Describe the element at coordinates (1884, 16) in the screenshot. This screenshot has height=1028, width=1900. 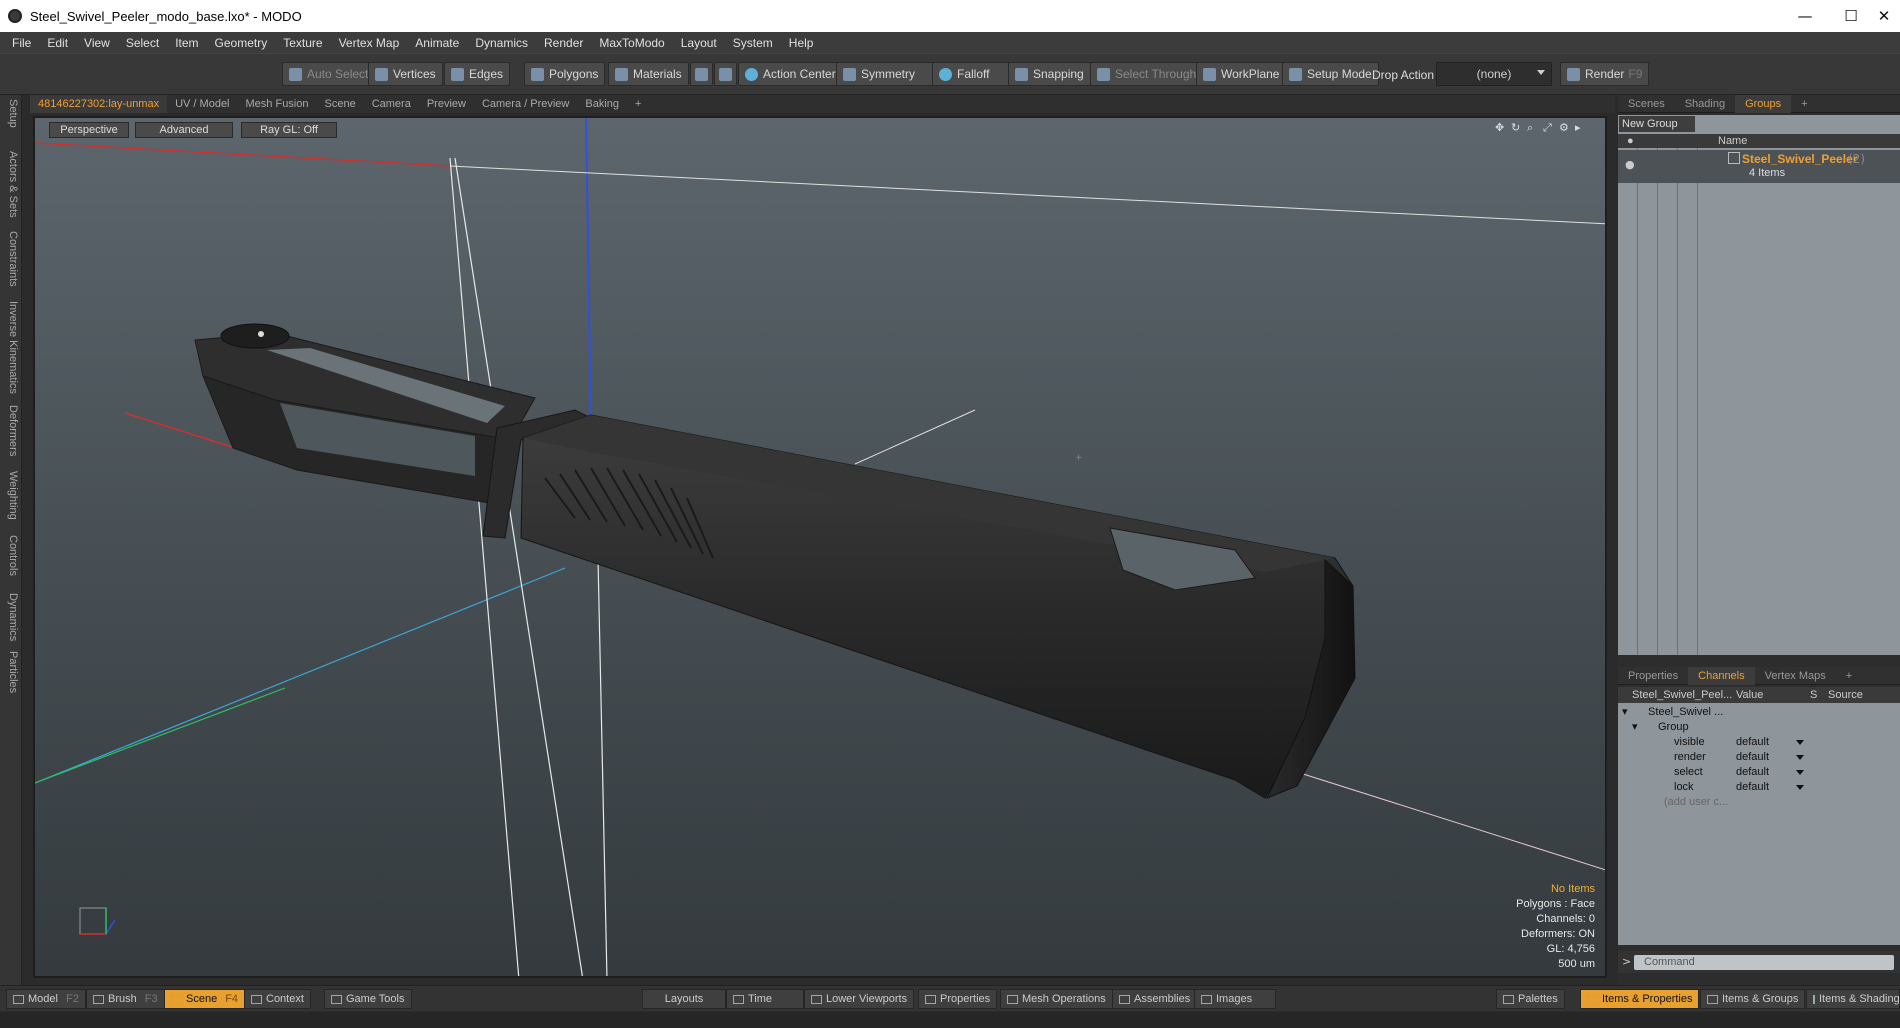
I see `close-button: ✕` at that location.